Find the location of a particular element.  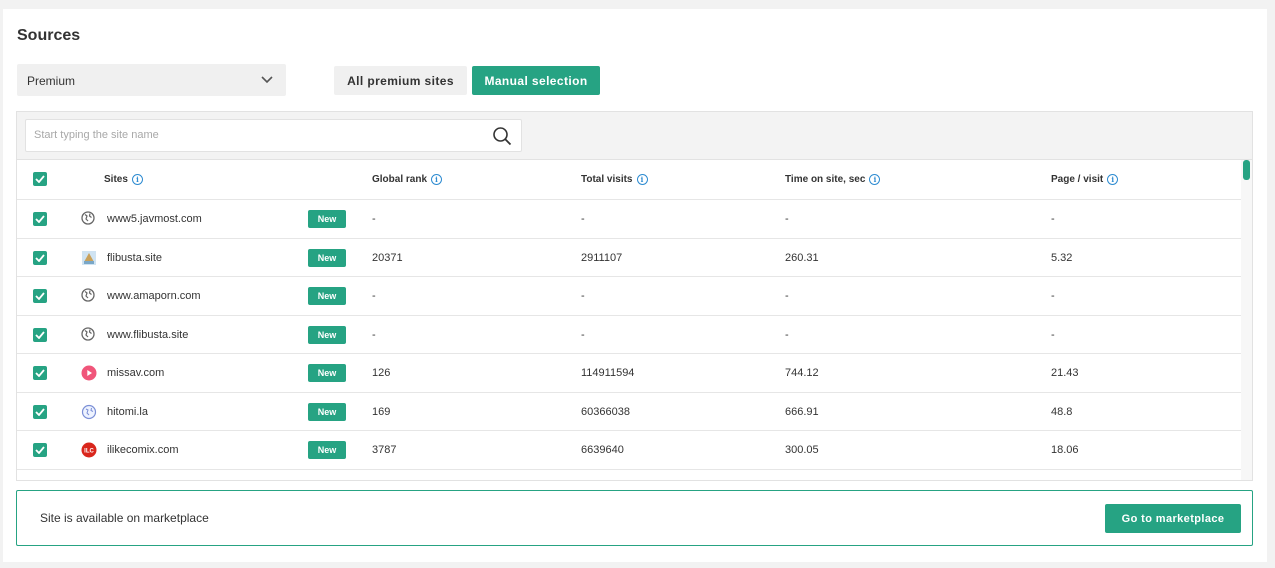

site-name: www5.javmost.com is located at coordinates (154, 219).